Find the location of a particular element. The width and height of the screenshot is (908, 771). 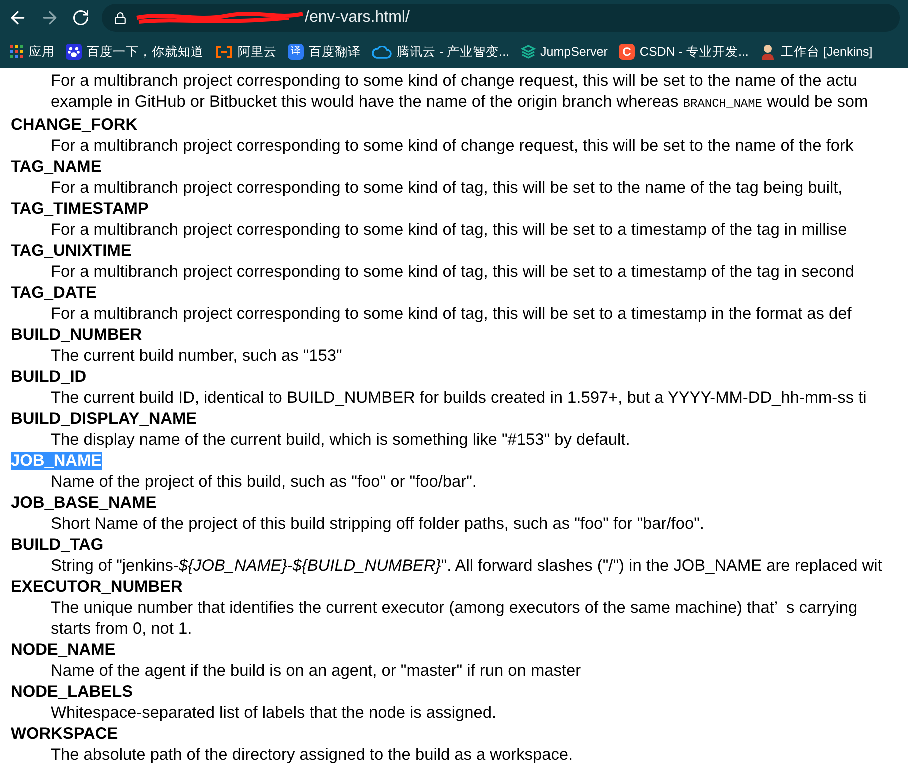

bookmark: 百度一下，你就知道 is located at coordinates (135, 52).